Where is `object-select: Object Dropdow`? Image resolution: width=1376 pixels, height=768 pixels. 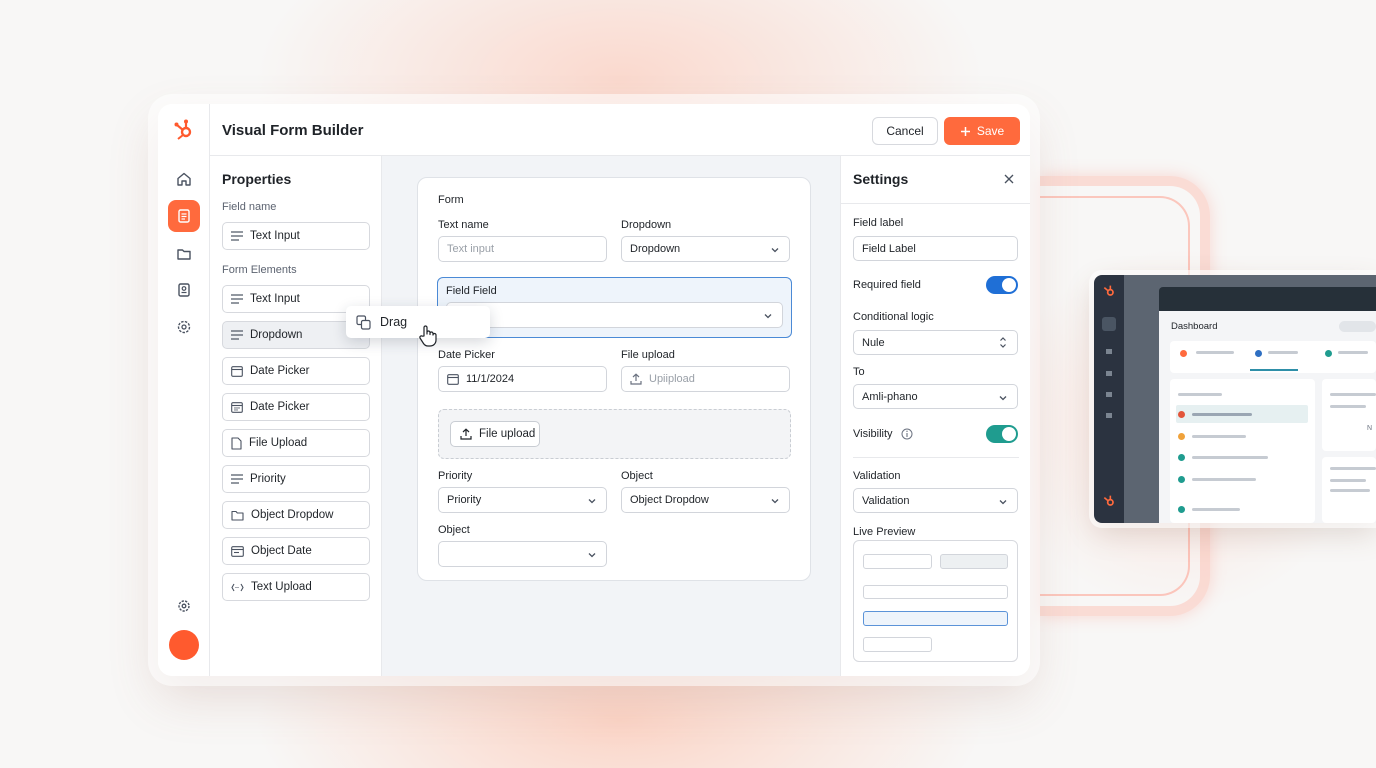 object-select: Object Dropdow is located at coordinates (705, 500).